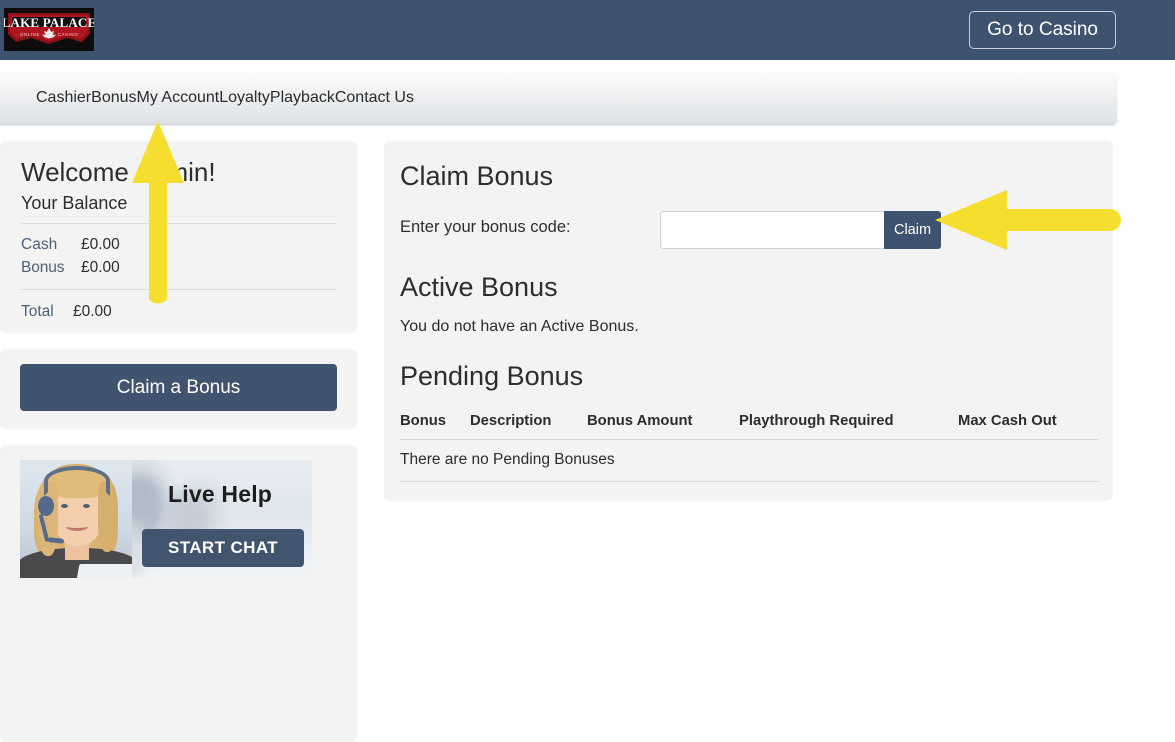 The height and width of the screenshot is (742, 1175). I want to click on pending-bonus-empty-message: There are no Pending Bonuses, so click(749, 460).